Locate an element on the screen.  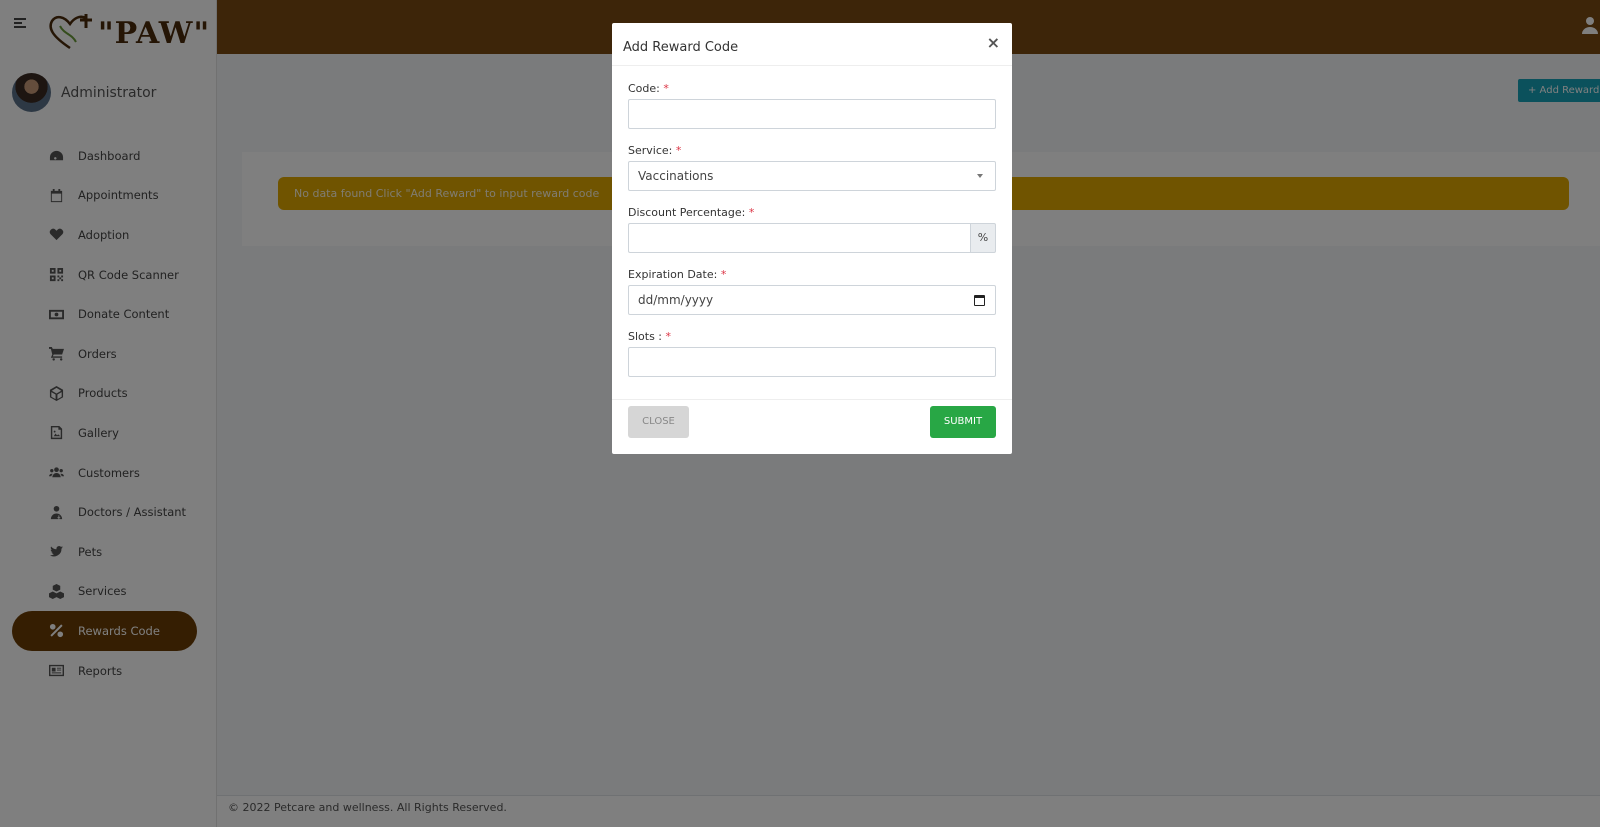
expiration-label: Expiration Date: * is located at coordinates (812, 274).